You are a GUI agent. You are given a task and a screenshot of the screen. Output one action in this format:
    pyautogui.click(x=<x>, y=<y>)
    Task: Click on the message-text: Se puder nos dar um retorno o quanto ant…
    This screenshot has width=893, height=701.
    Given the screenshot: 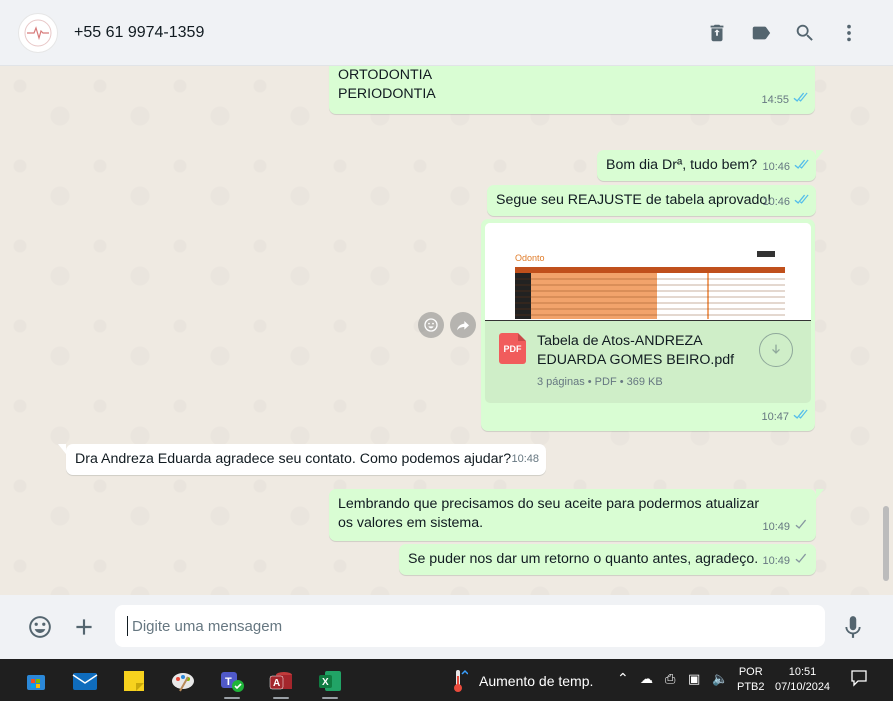 What is the action you would take?
    pyautogui.click(x=583, y=559)
    